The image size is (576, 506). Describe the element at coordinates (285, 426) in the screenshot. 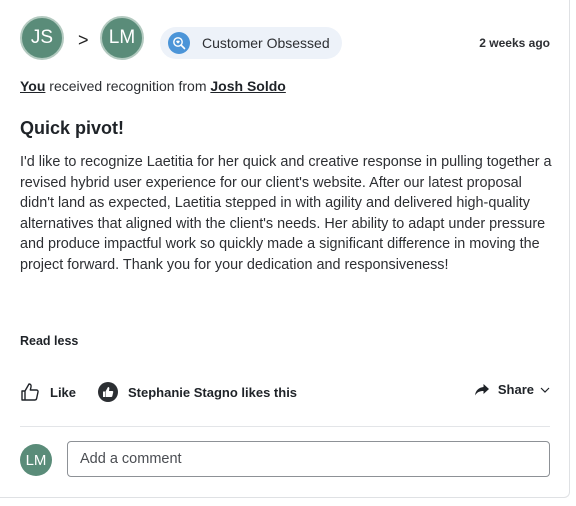

I see `divider` at that location.